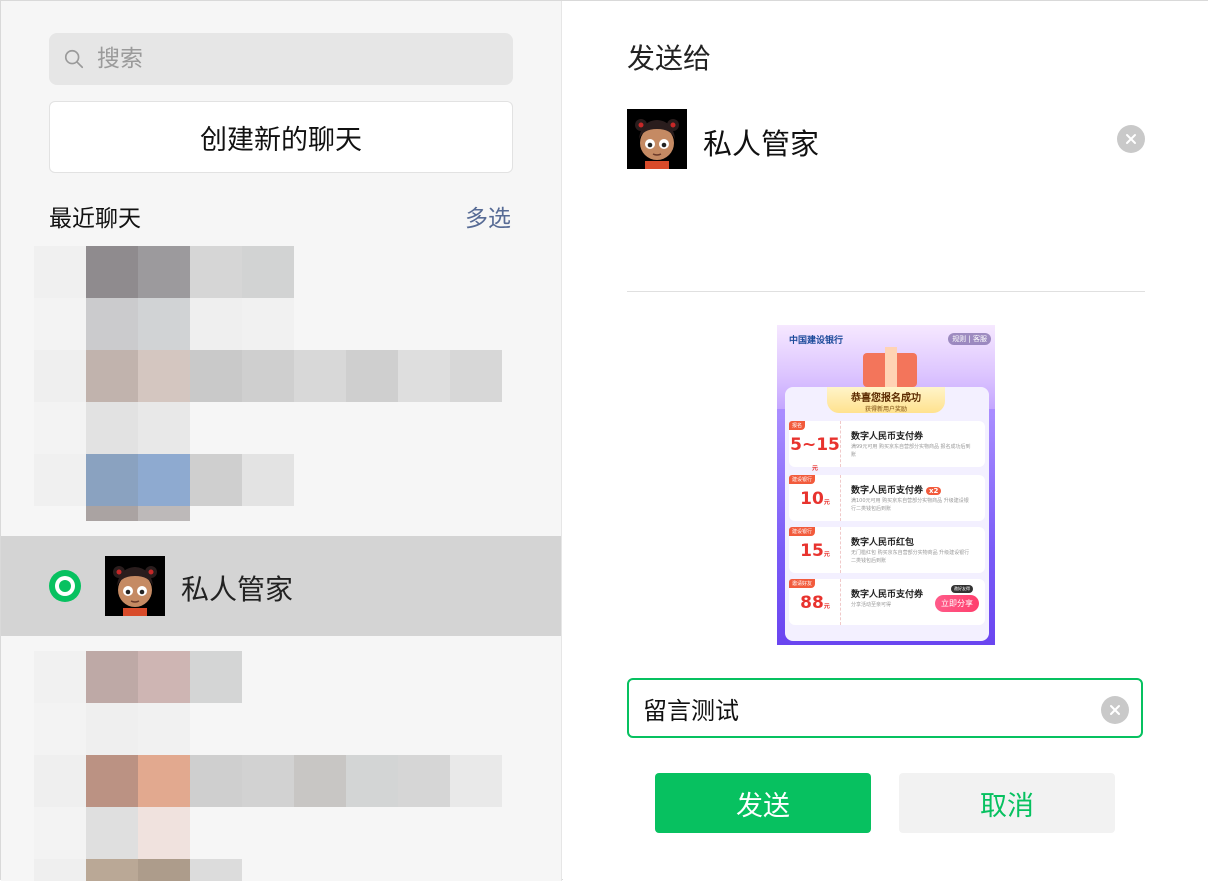 The image size is (1208, 881). Describe the element at coordinates (74, 59) in the screenshot. I see `search-icon` at that location.